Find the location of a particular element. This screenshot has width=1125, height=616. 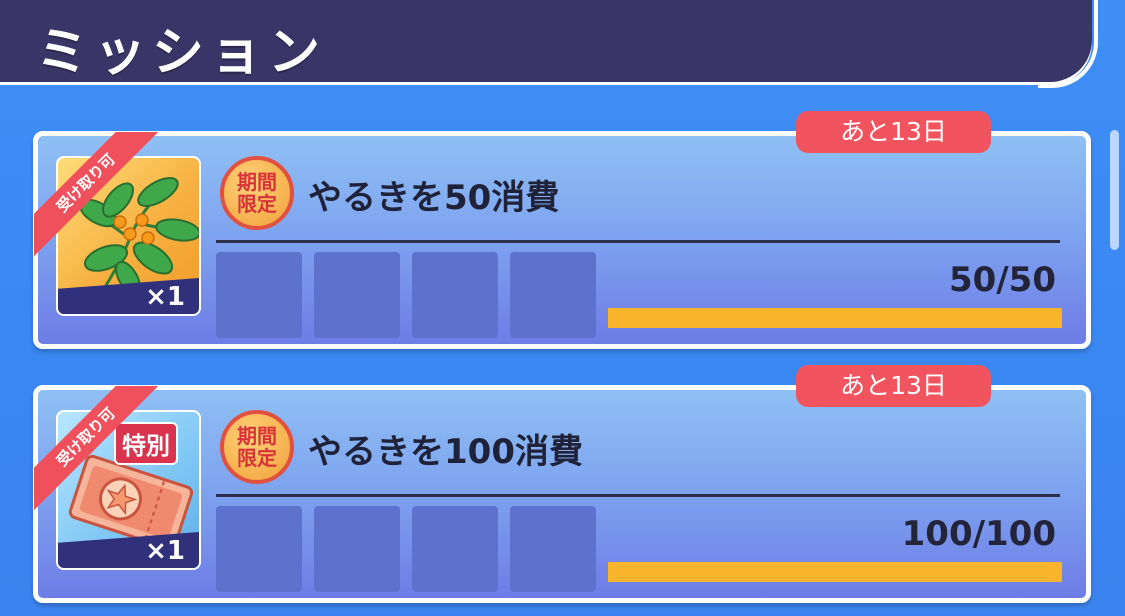

scrollbar is located at coordinates (1114, 190).